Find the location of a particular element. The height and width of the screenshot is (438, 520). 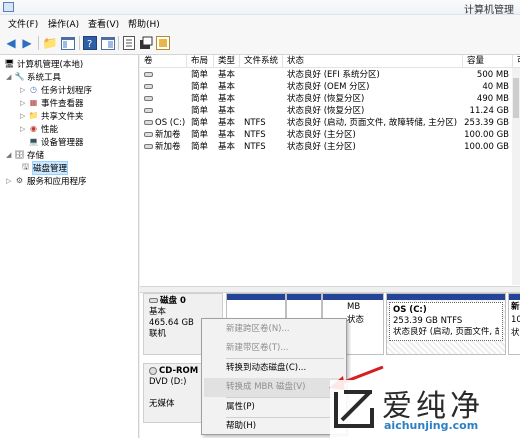

column-header-layout: 布局 is located at coordinates (200, 61).